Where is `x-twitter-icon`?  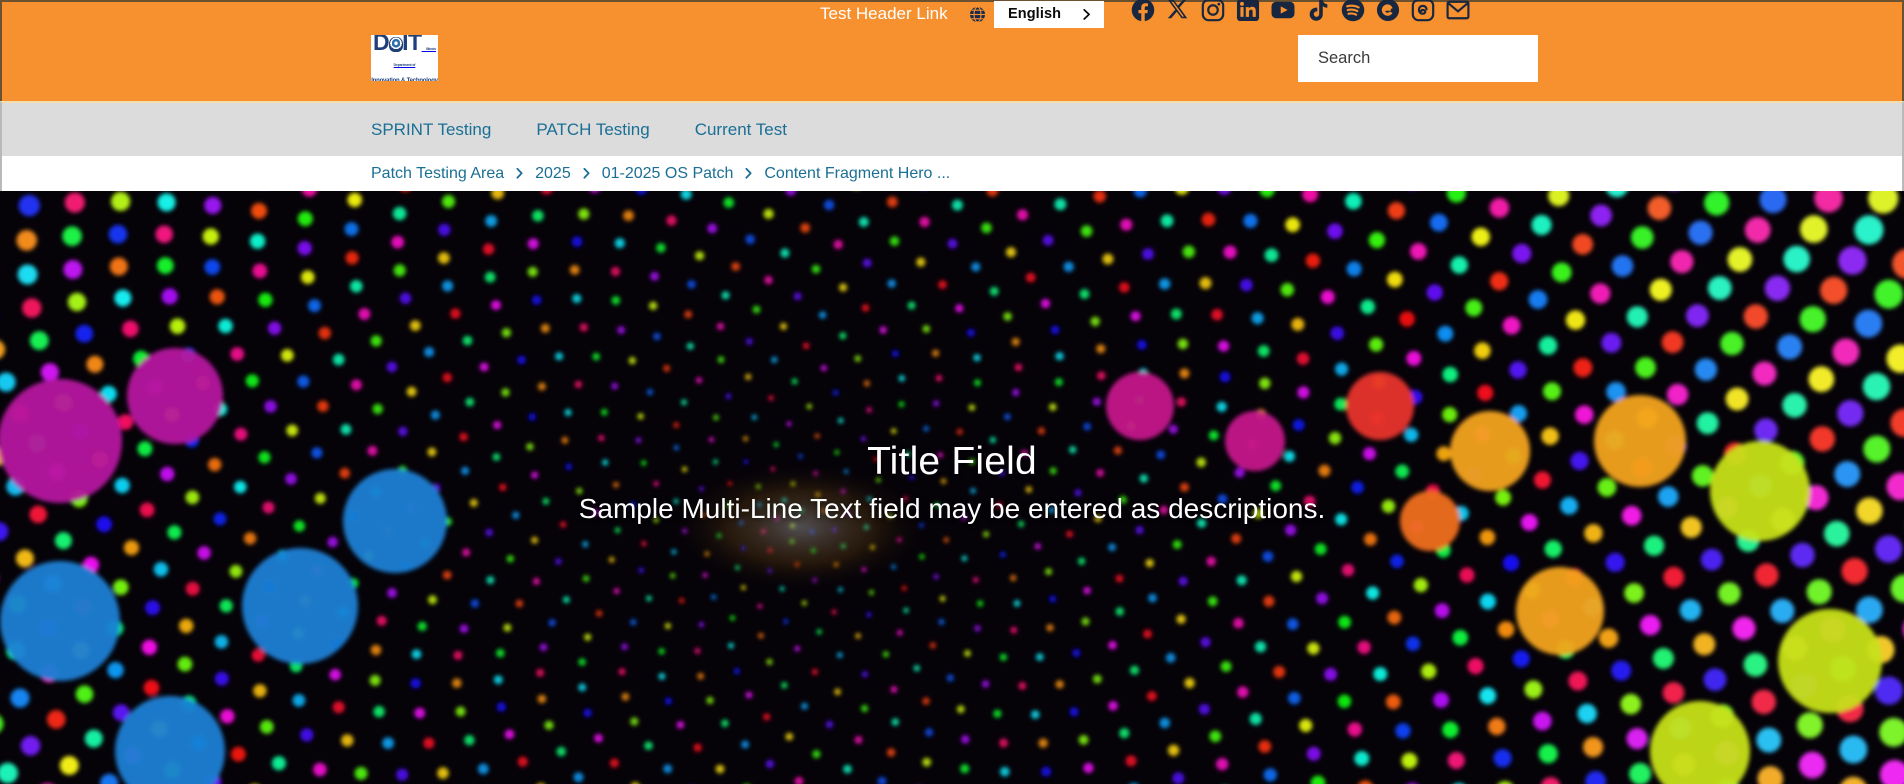
x-twitter-icon is located at coordinates (1178, 11).